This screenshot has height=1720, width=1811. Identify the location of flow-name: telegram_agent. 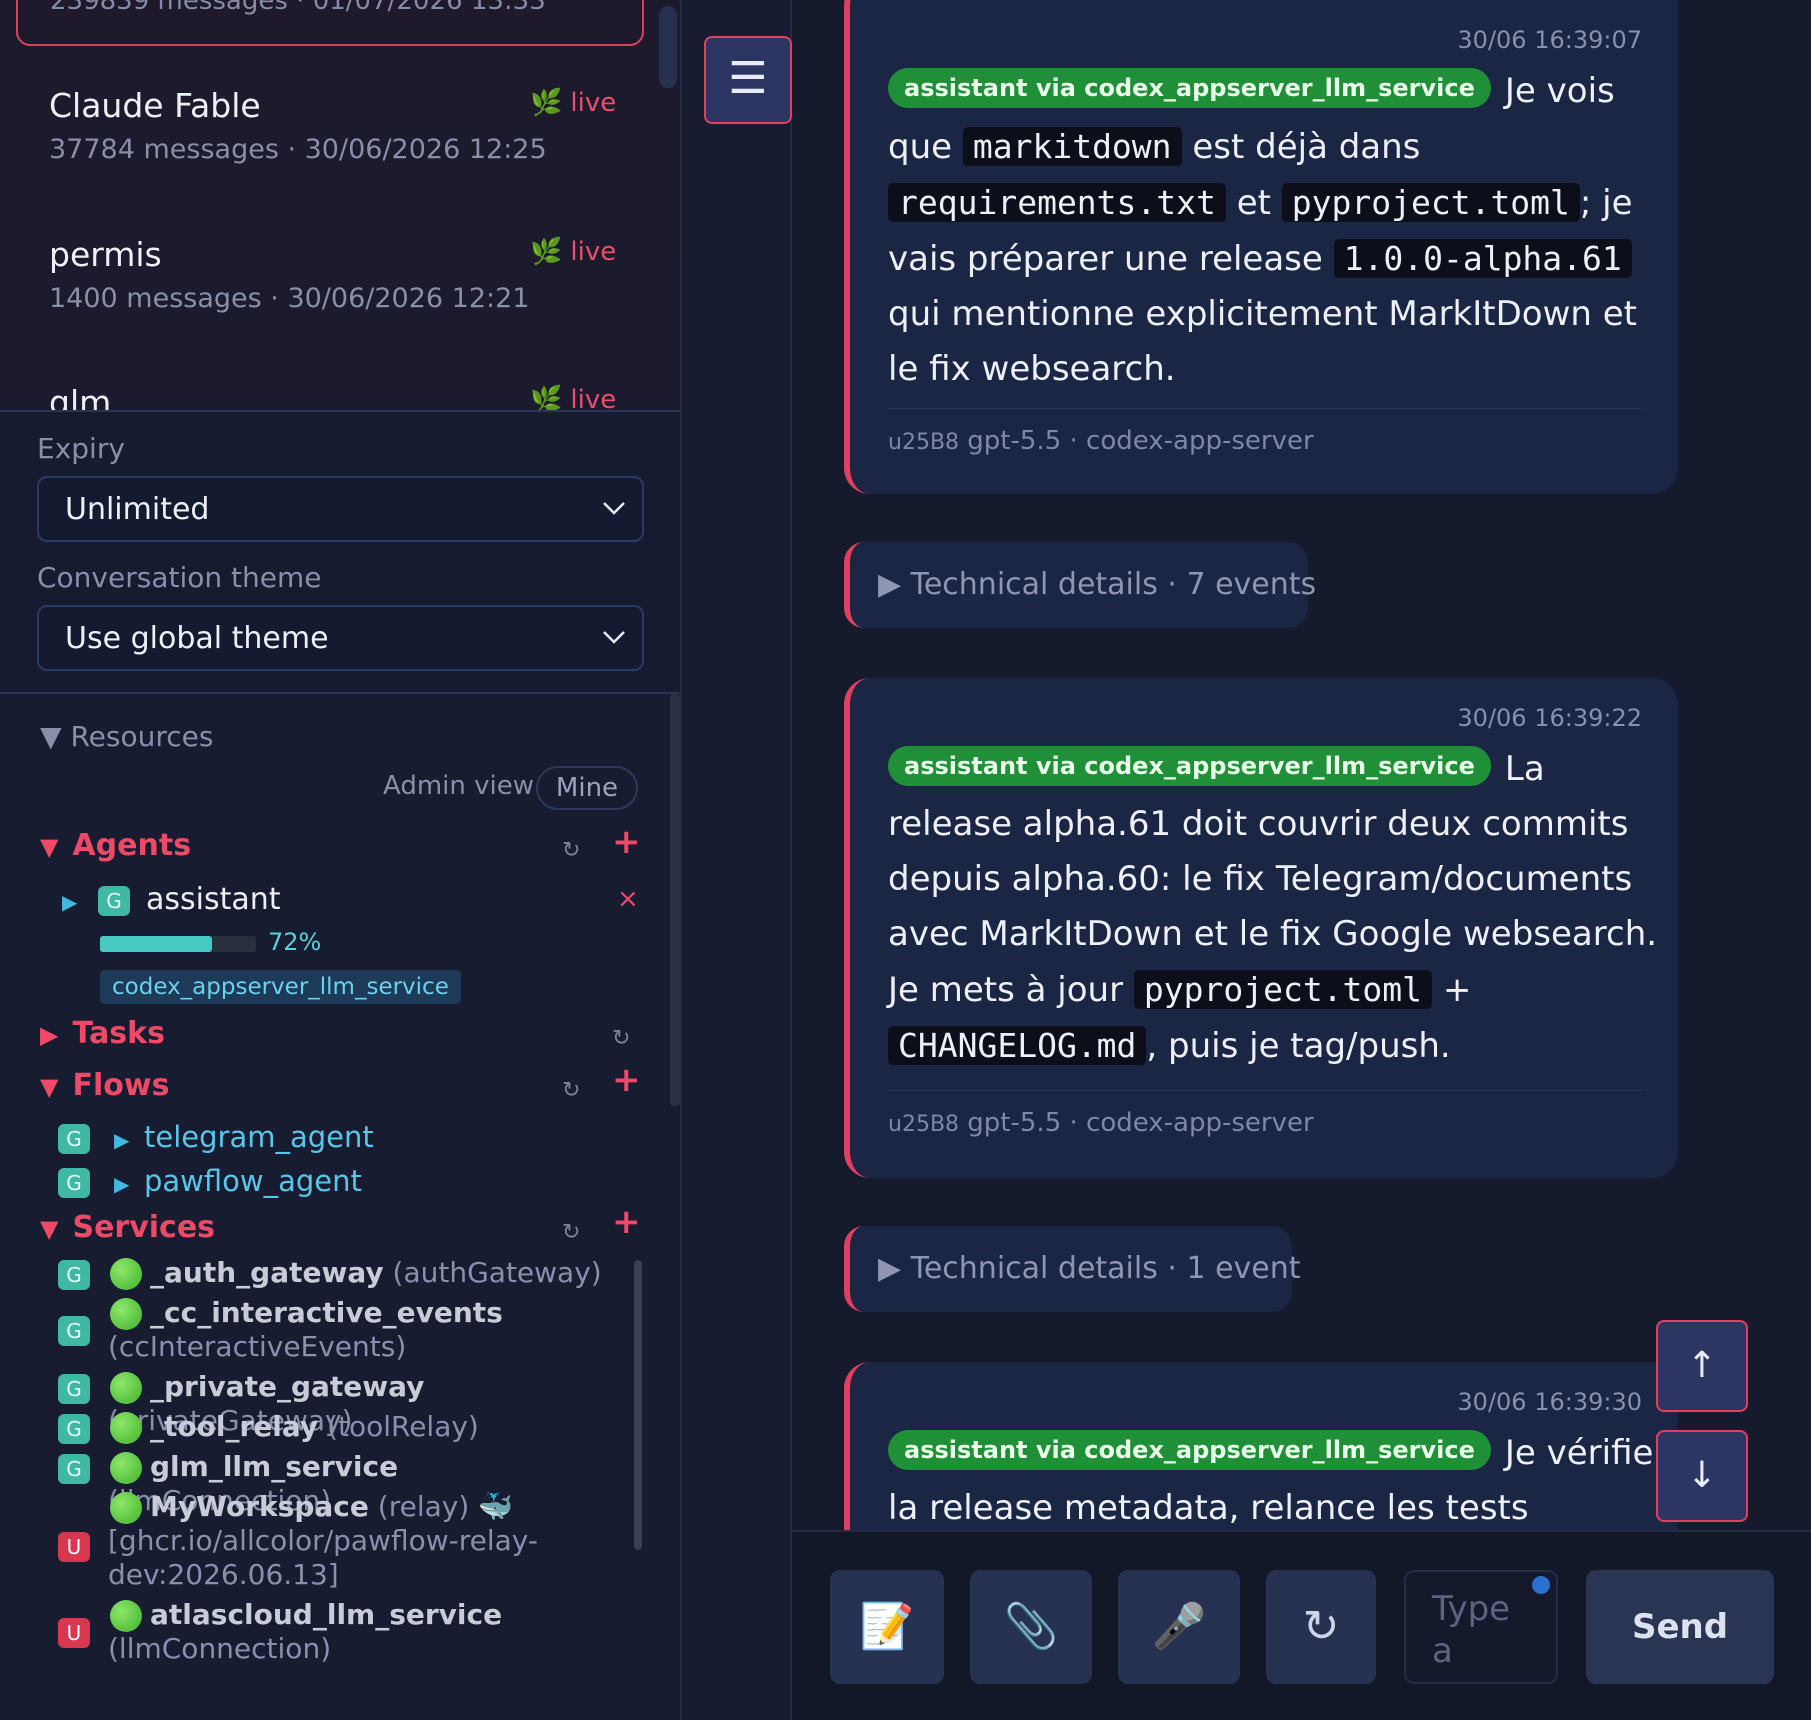
(259, 1137).